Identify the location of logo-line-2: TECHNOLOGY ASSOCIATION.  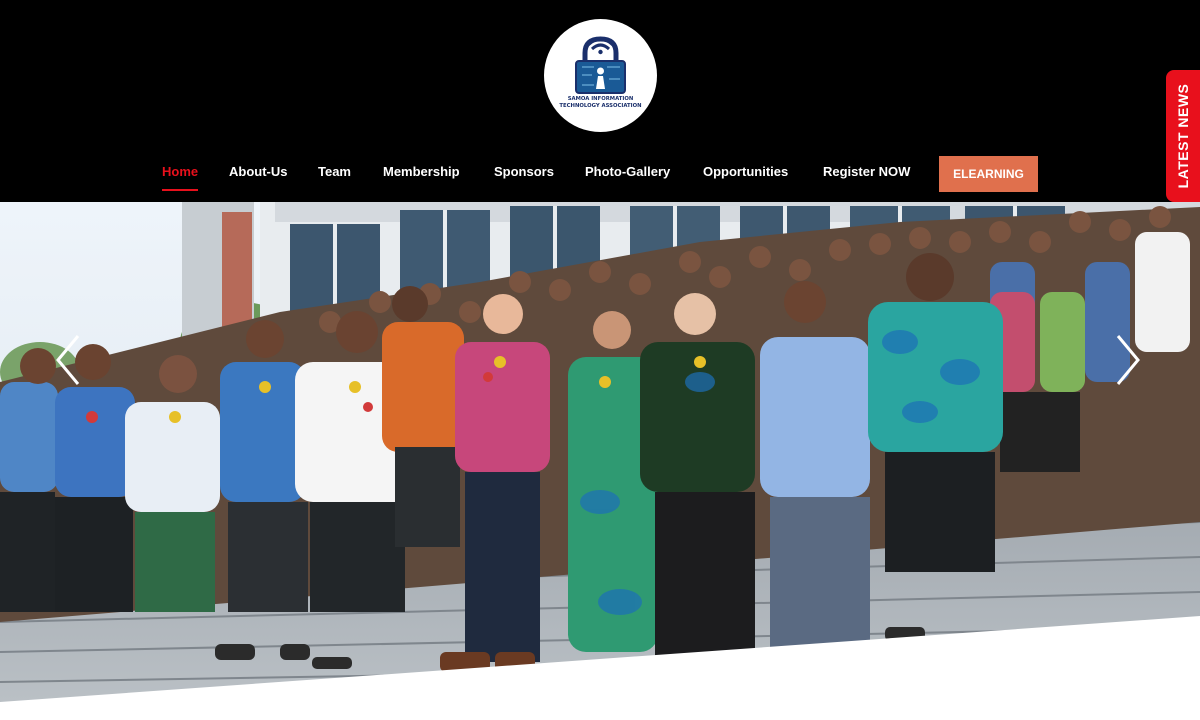
(600, 105).